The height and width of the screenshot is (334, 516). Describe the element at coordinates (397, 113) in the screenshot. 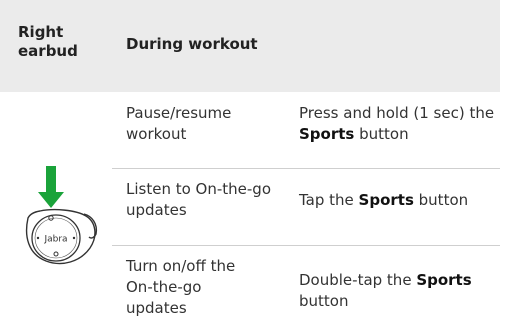

I see `instruction-pre: Press and hold (1 sec) the` at that location.